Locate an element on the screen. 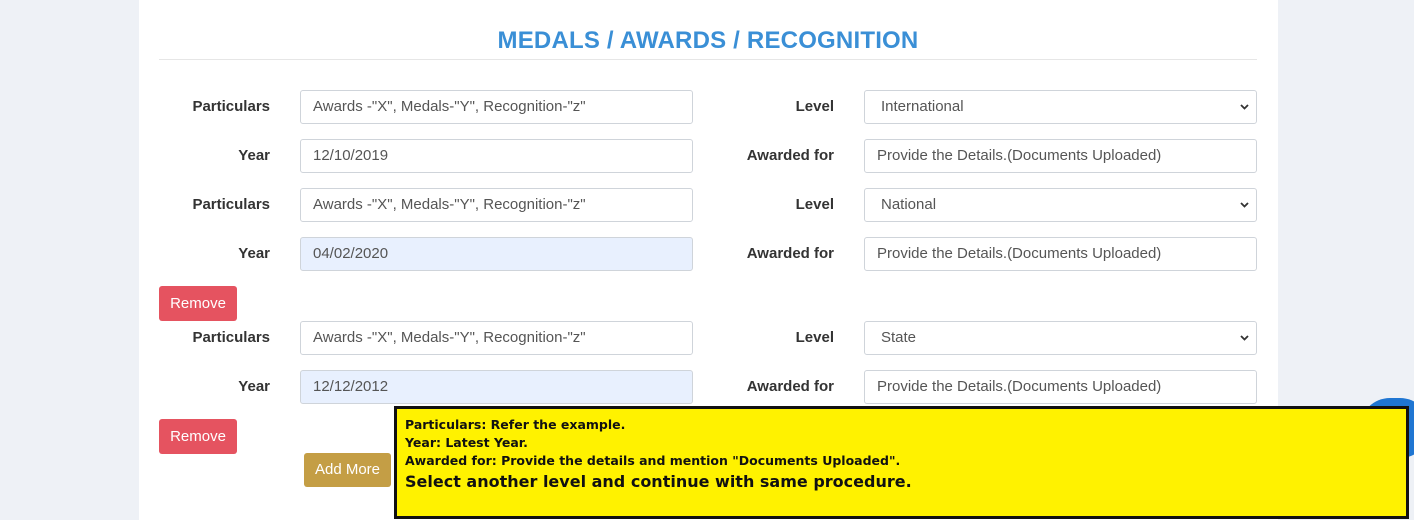  section-title: MEDALS / AWARDS / RECOGNITION is located at coordinates (708, 40).